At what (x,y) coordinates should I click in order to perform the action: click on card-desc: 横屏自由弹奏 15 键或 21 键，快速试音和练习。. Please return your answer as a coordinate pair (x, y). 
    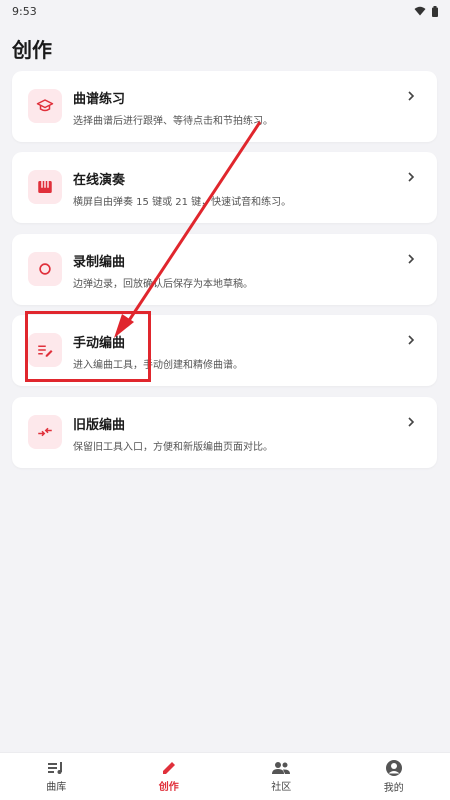
    Looking at the image, I should click on (182, 202).